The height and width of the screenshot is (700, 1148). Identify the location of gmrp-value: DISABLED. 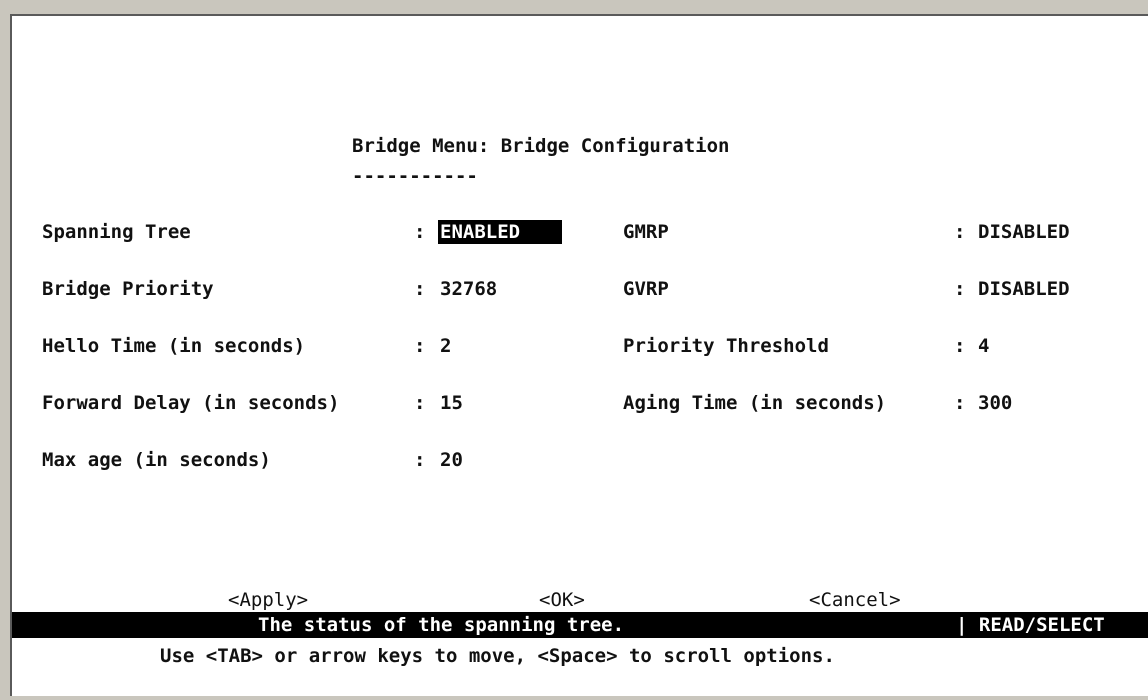
(1024, 232).